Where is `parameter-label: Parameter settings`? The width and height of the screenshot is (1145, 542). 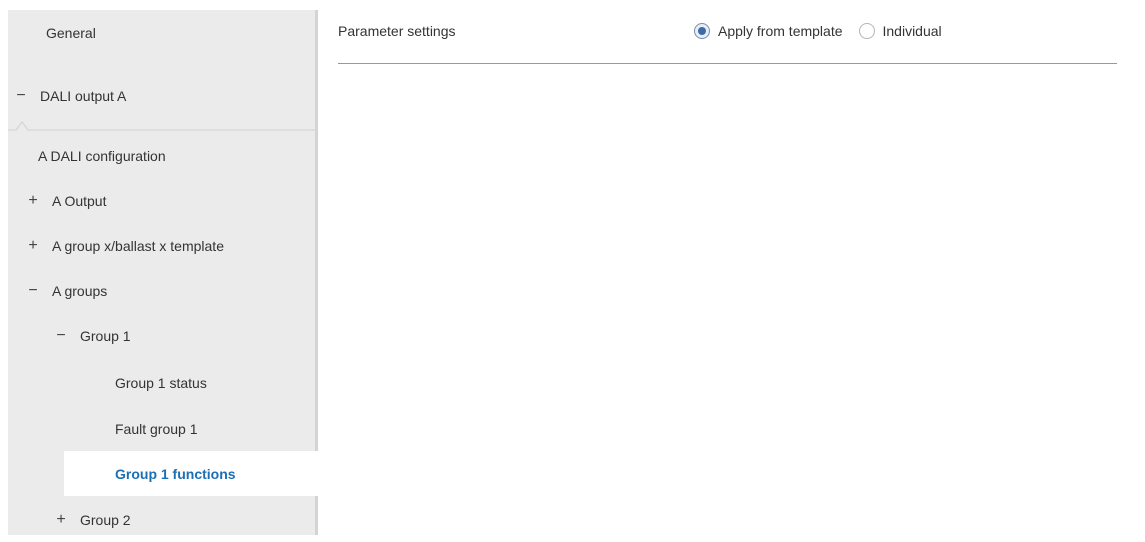
parameter-label: Parameter settings is located at coordinates (397, 31).